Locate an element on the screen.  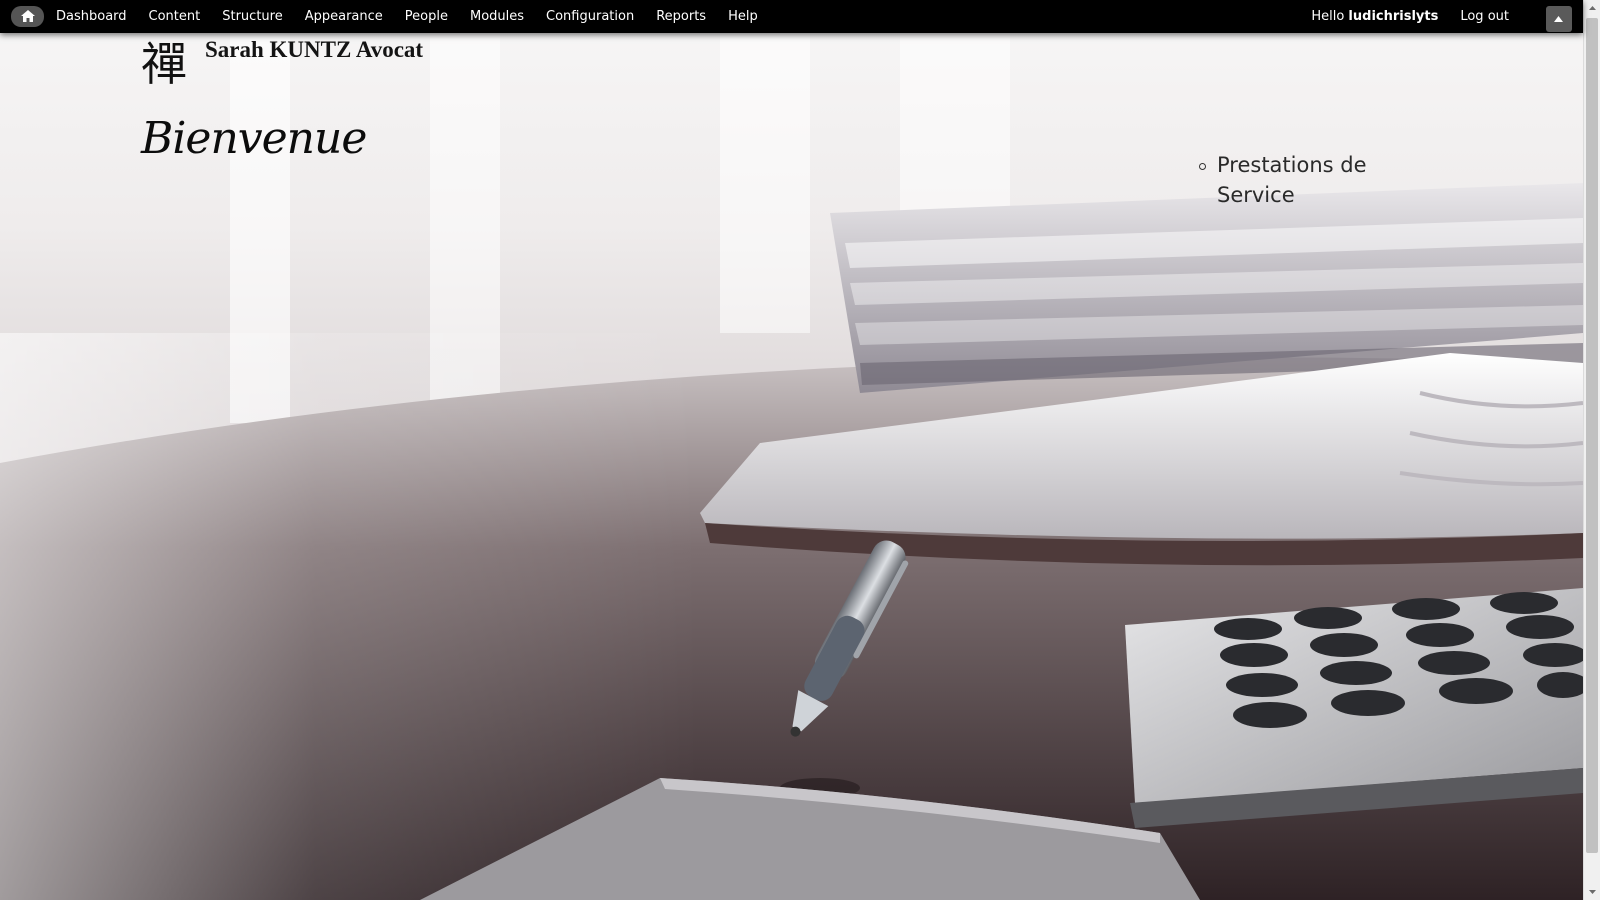
scroll-up-button is located at coordinates (1592, 8).